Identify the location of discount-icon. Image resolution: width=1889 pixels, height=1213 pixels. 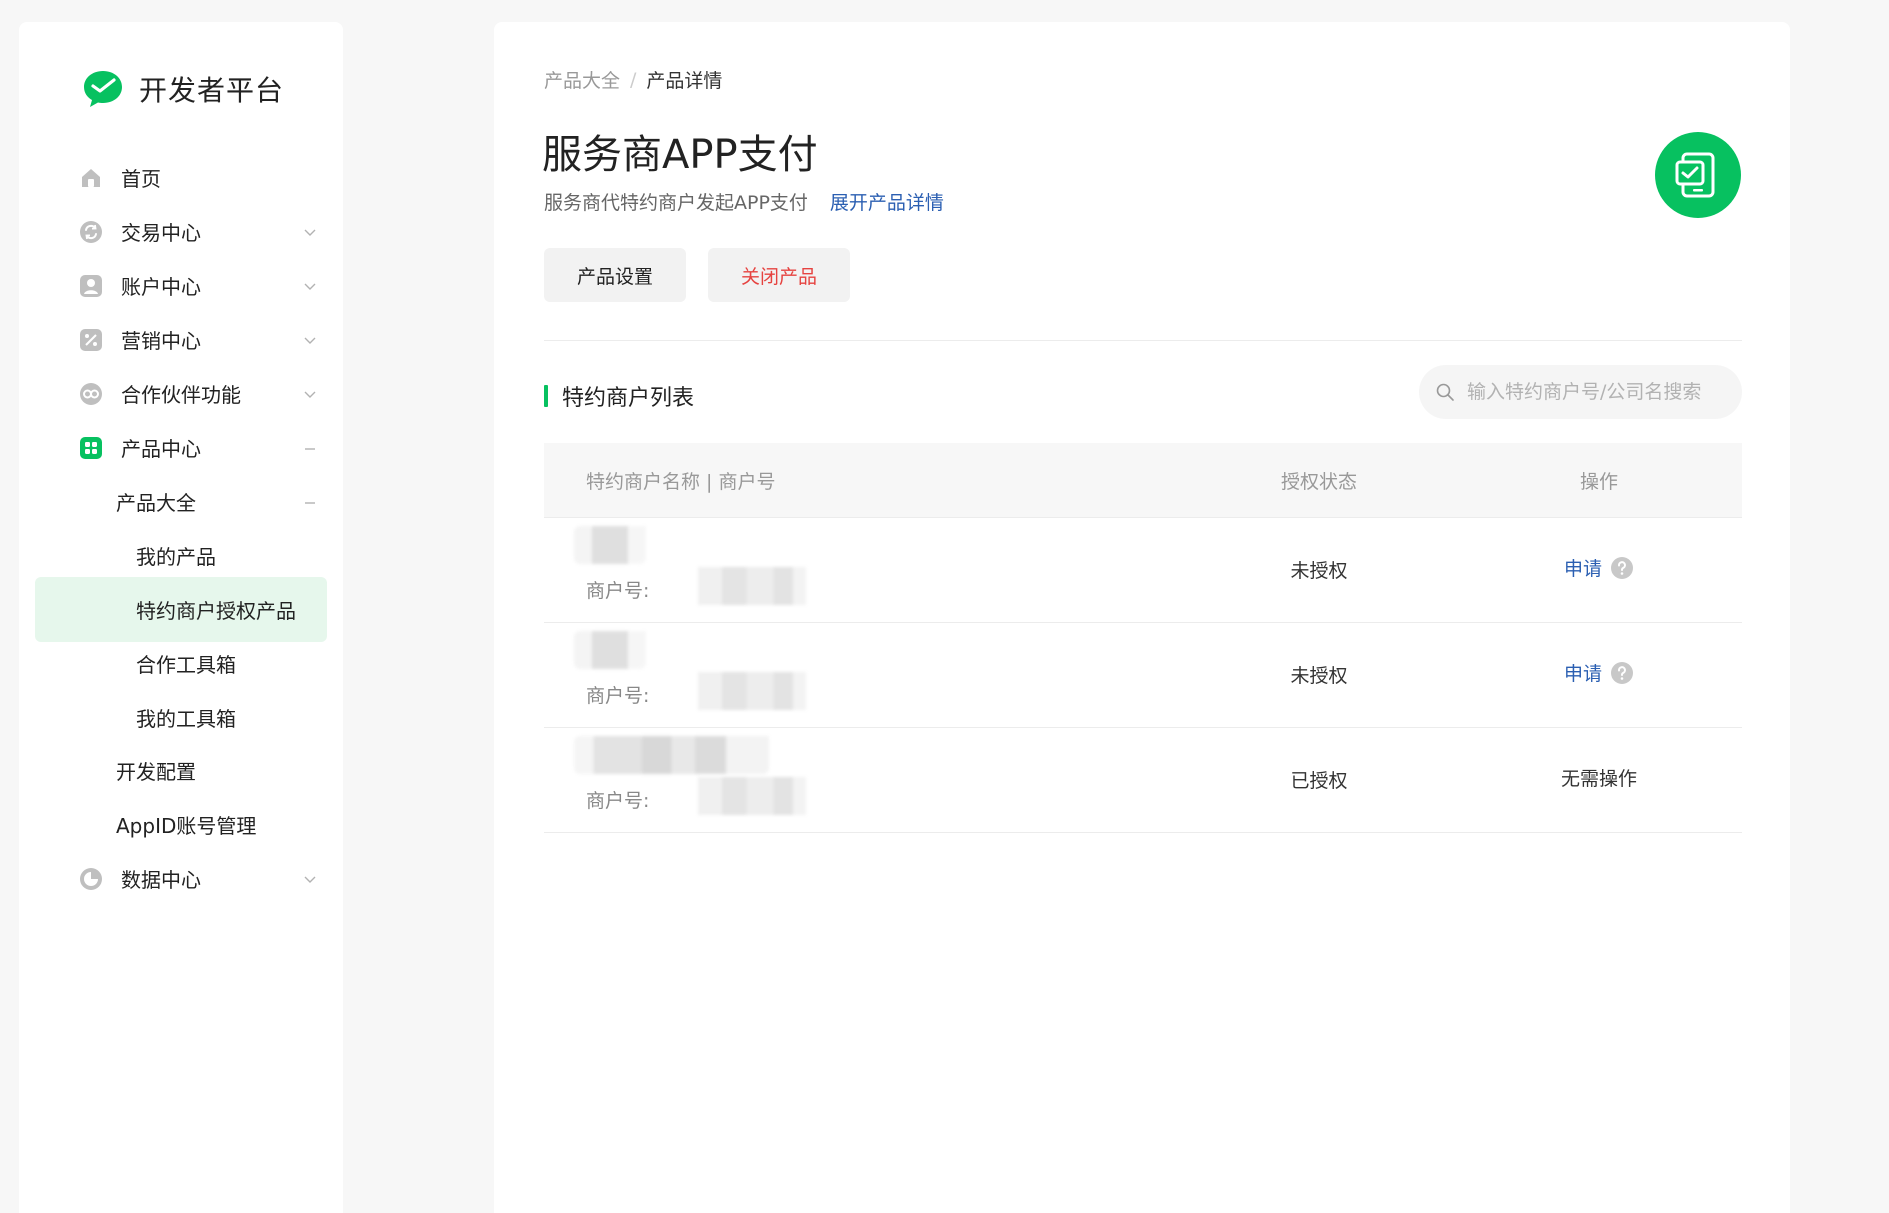
(91, 340).